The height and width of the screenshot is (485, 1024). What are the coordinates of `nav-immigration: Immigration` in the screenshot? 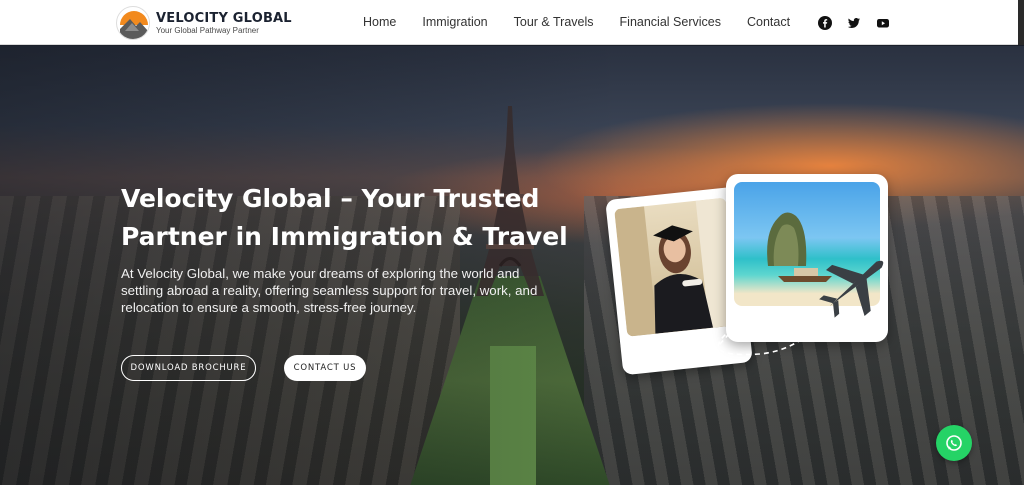 It's located at (454, 22).